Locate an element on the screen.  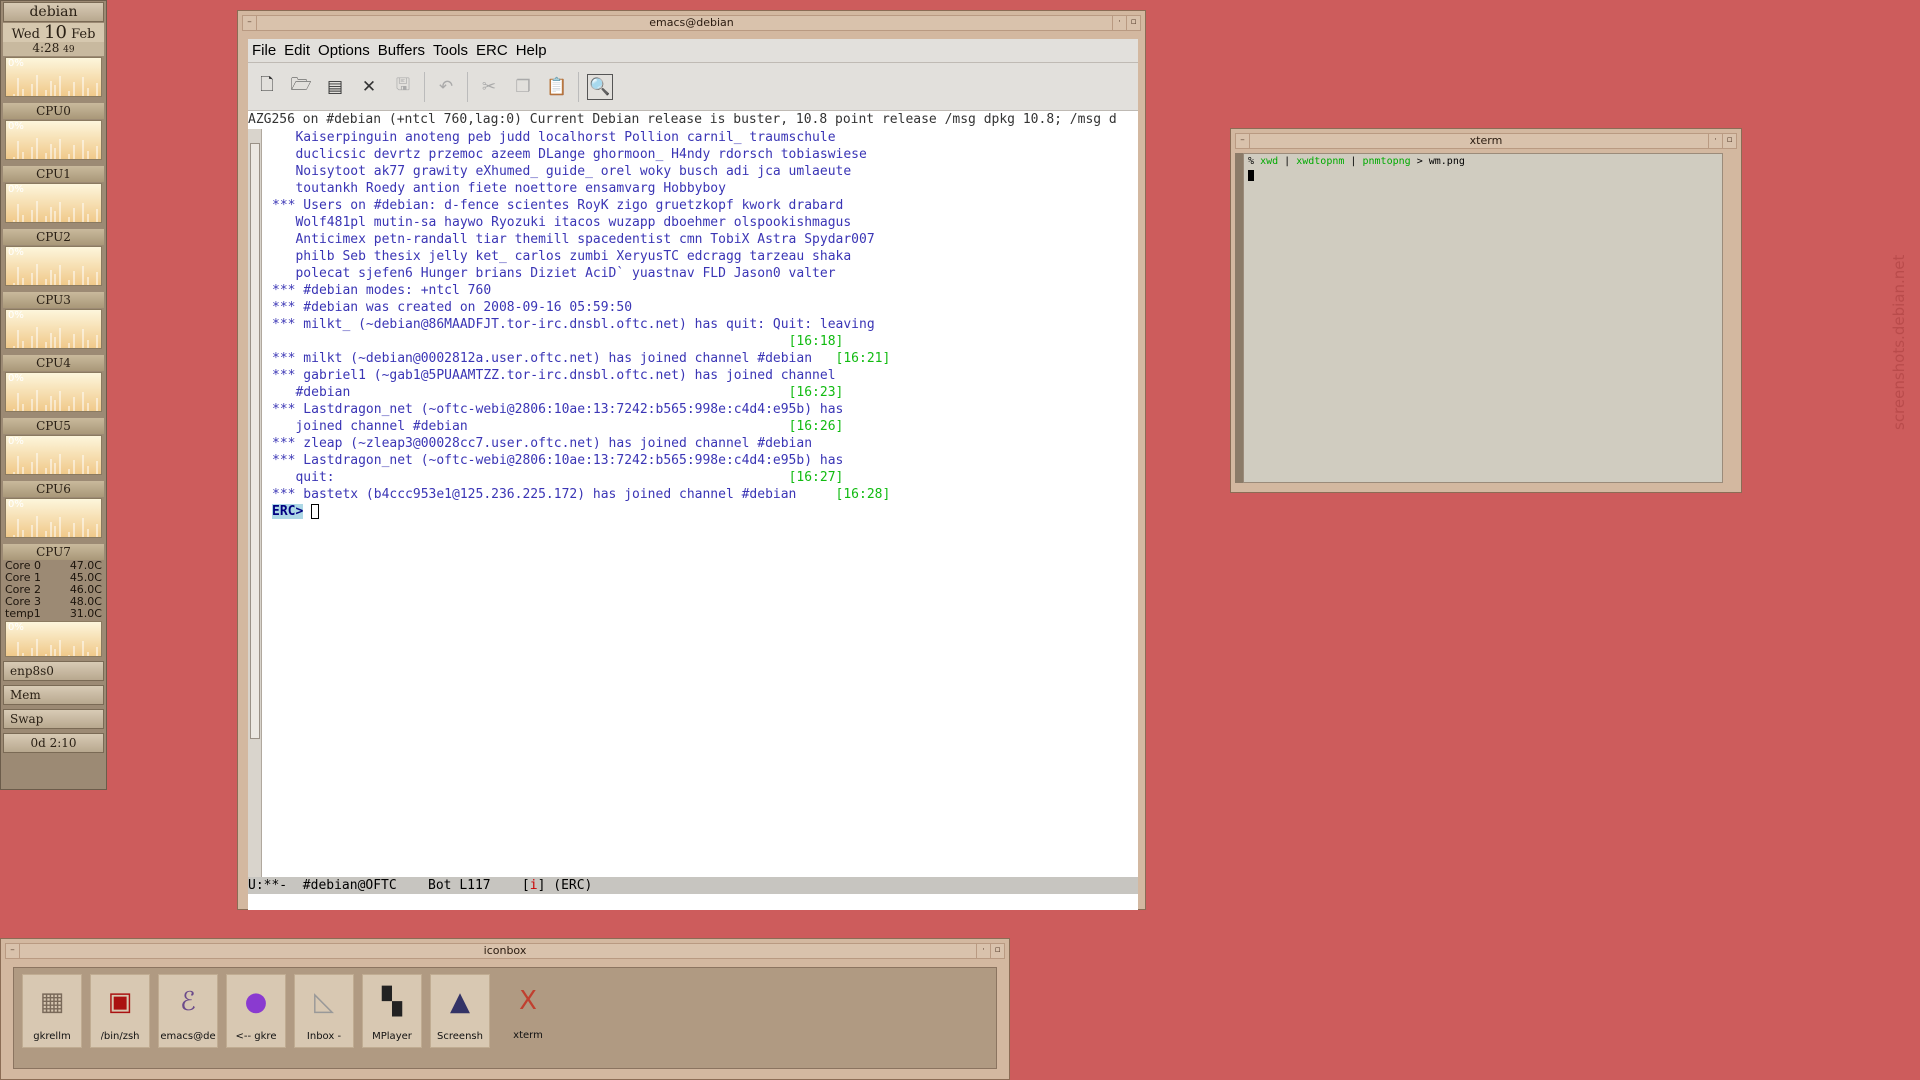
modeline-right: ] (ERC) is located at coordinates (565, 885).